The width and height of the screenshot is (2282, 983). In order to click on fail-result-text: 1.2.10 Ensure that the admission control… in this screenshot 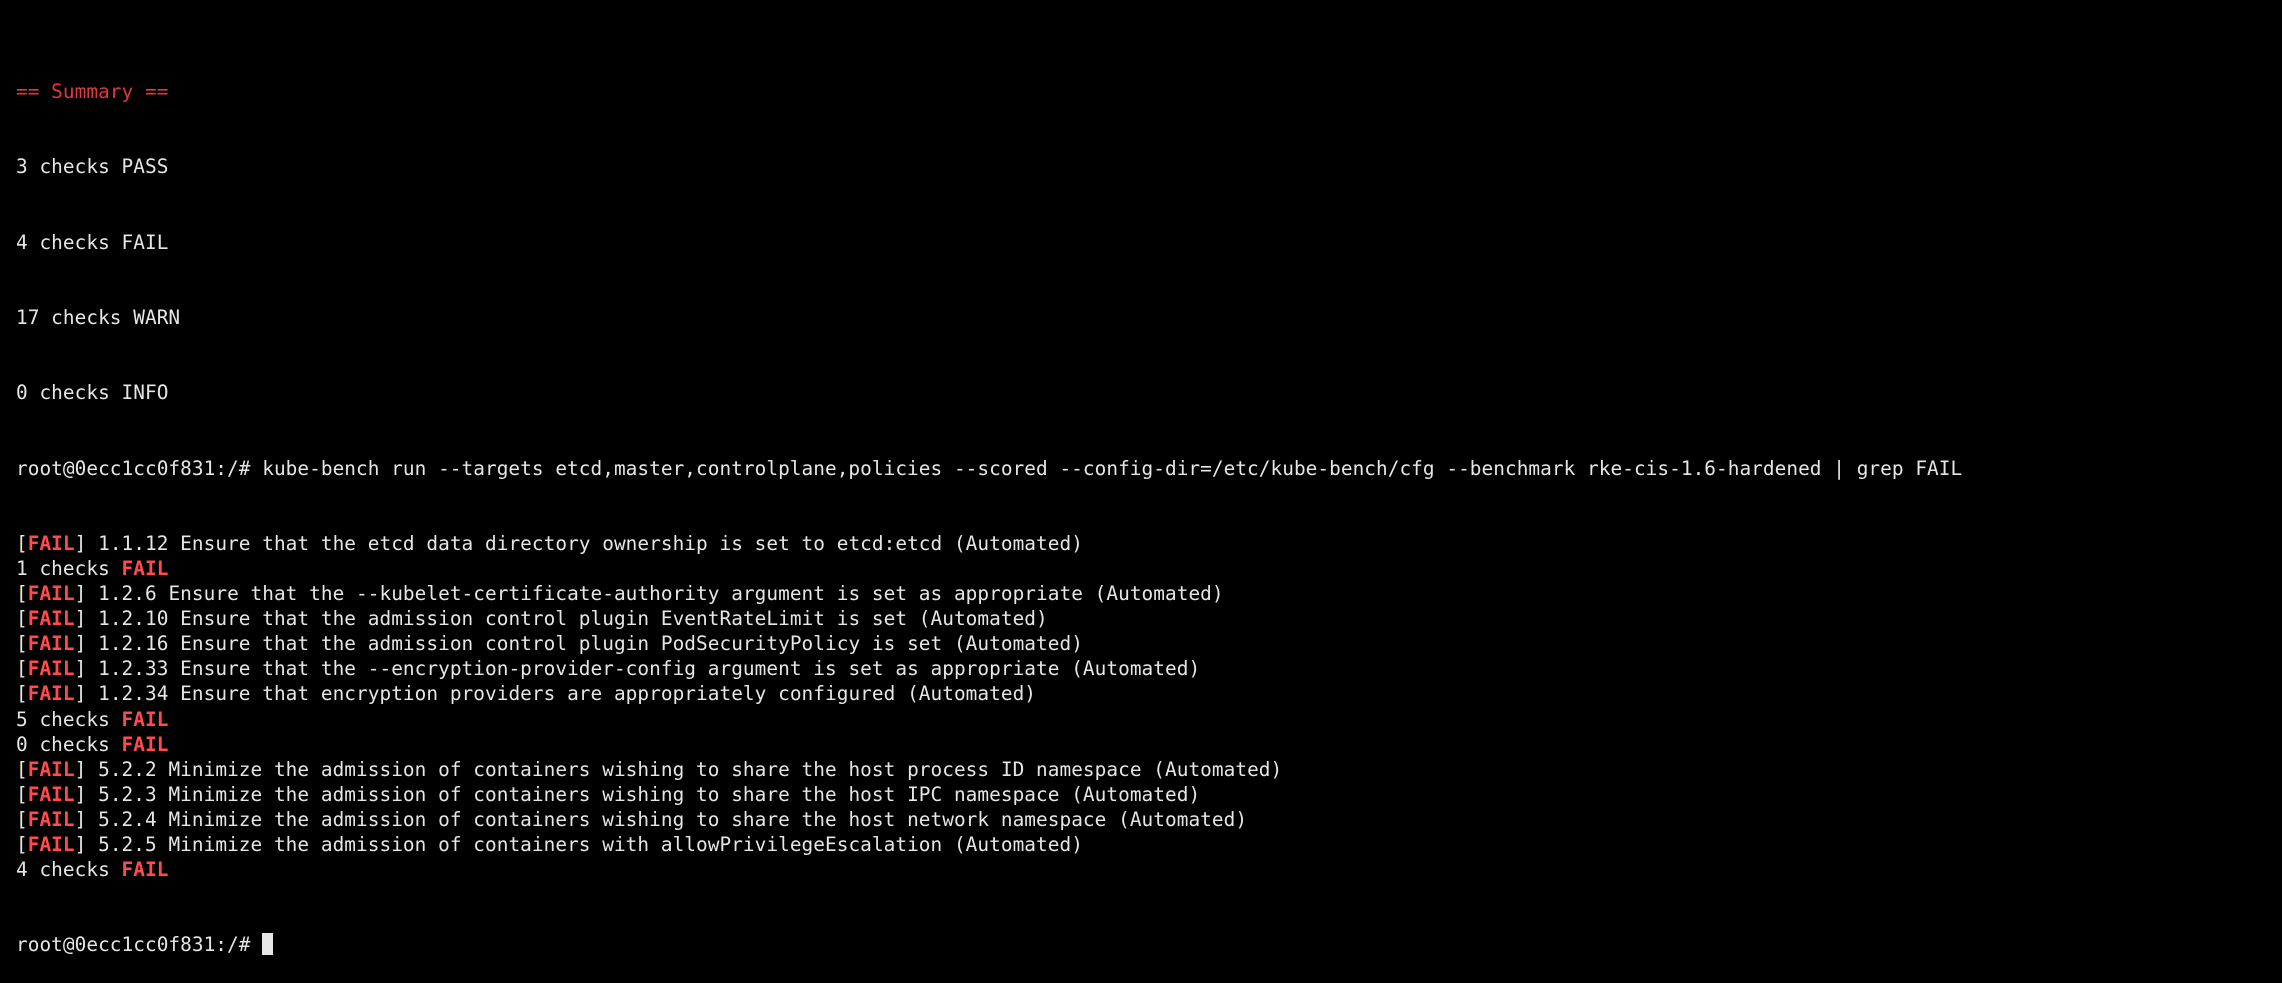, I will do `click(567, 619)`.